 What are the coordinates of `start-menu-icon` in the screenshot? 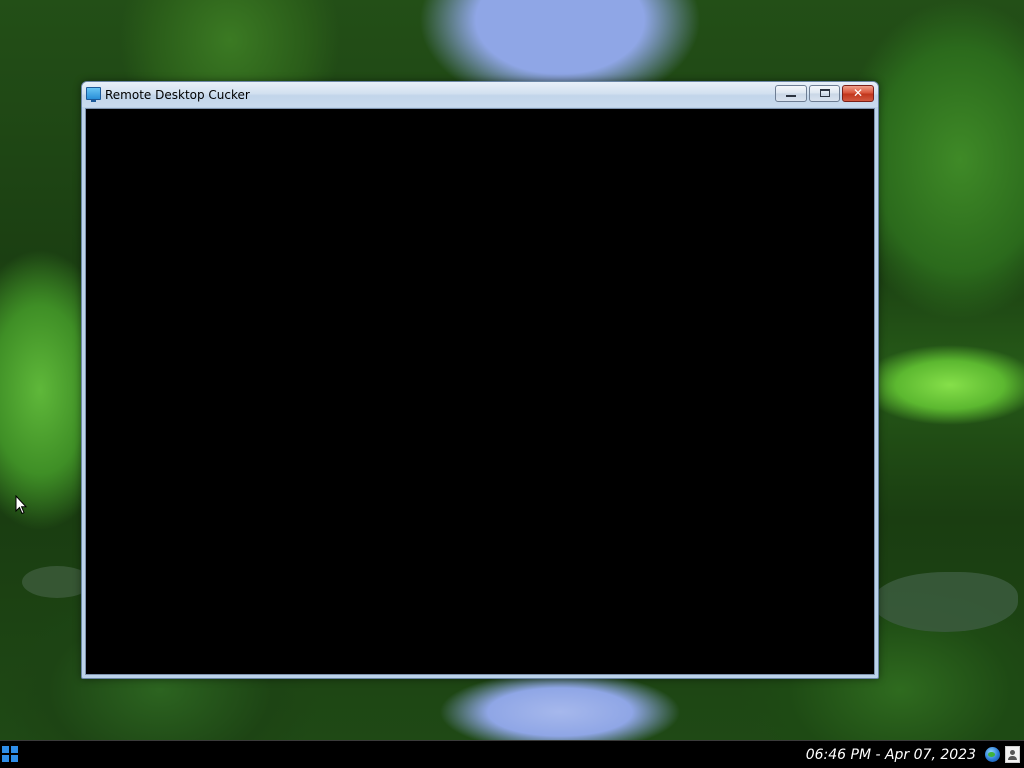 It's located at (10, 754).